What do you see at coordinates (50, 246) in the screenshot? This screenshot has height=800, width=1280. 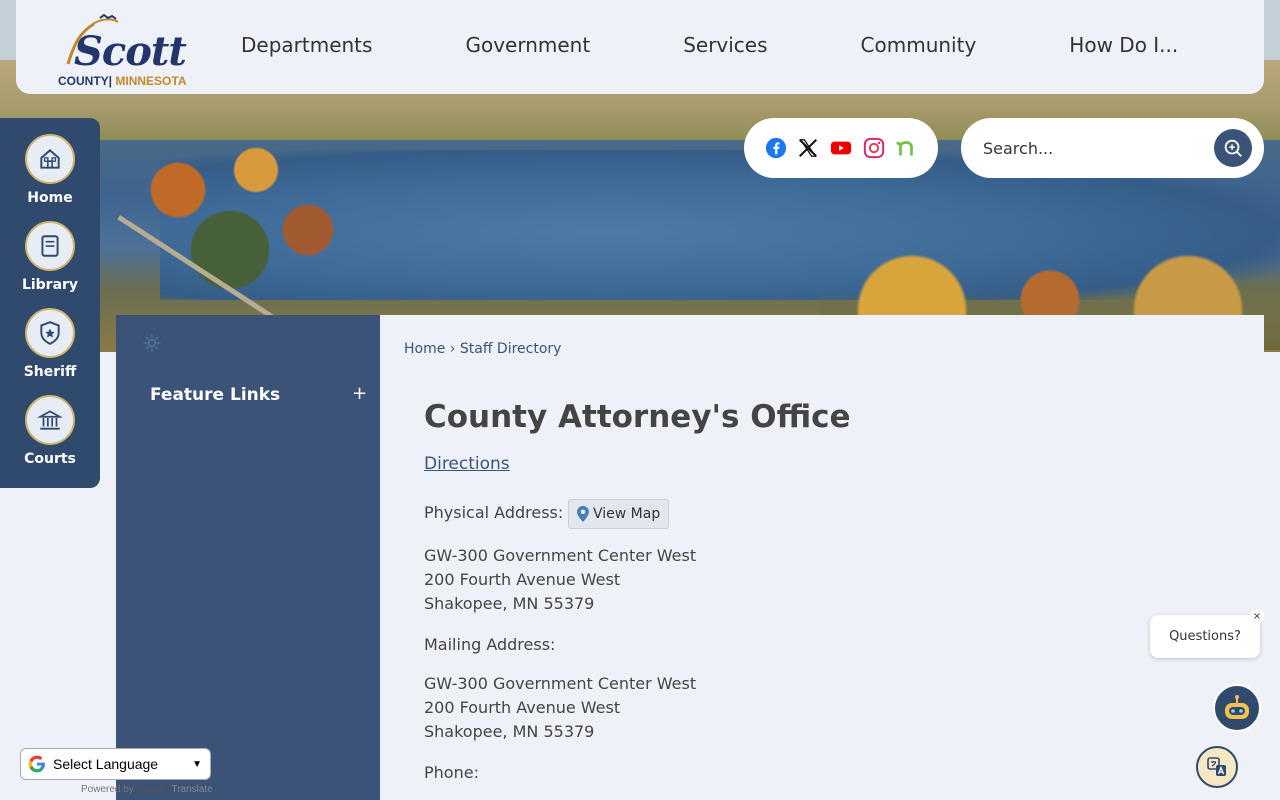 I see `book-icon` at bounding box center [50, 246].